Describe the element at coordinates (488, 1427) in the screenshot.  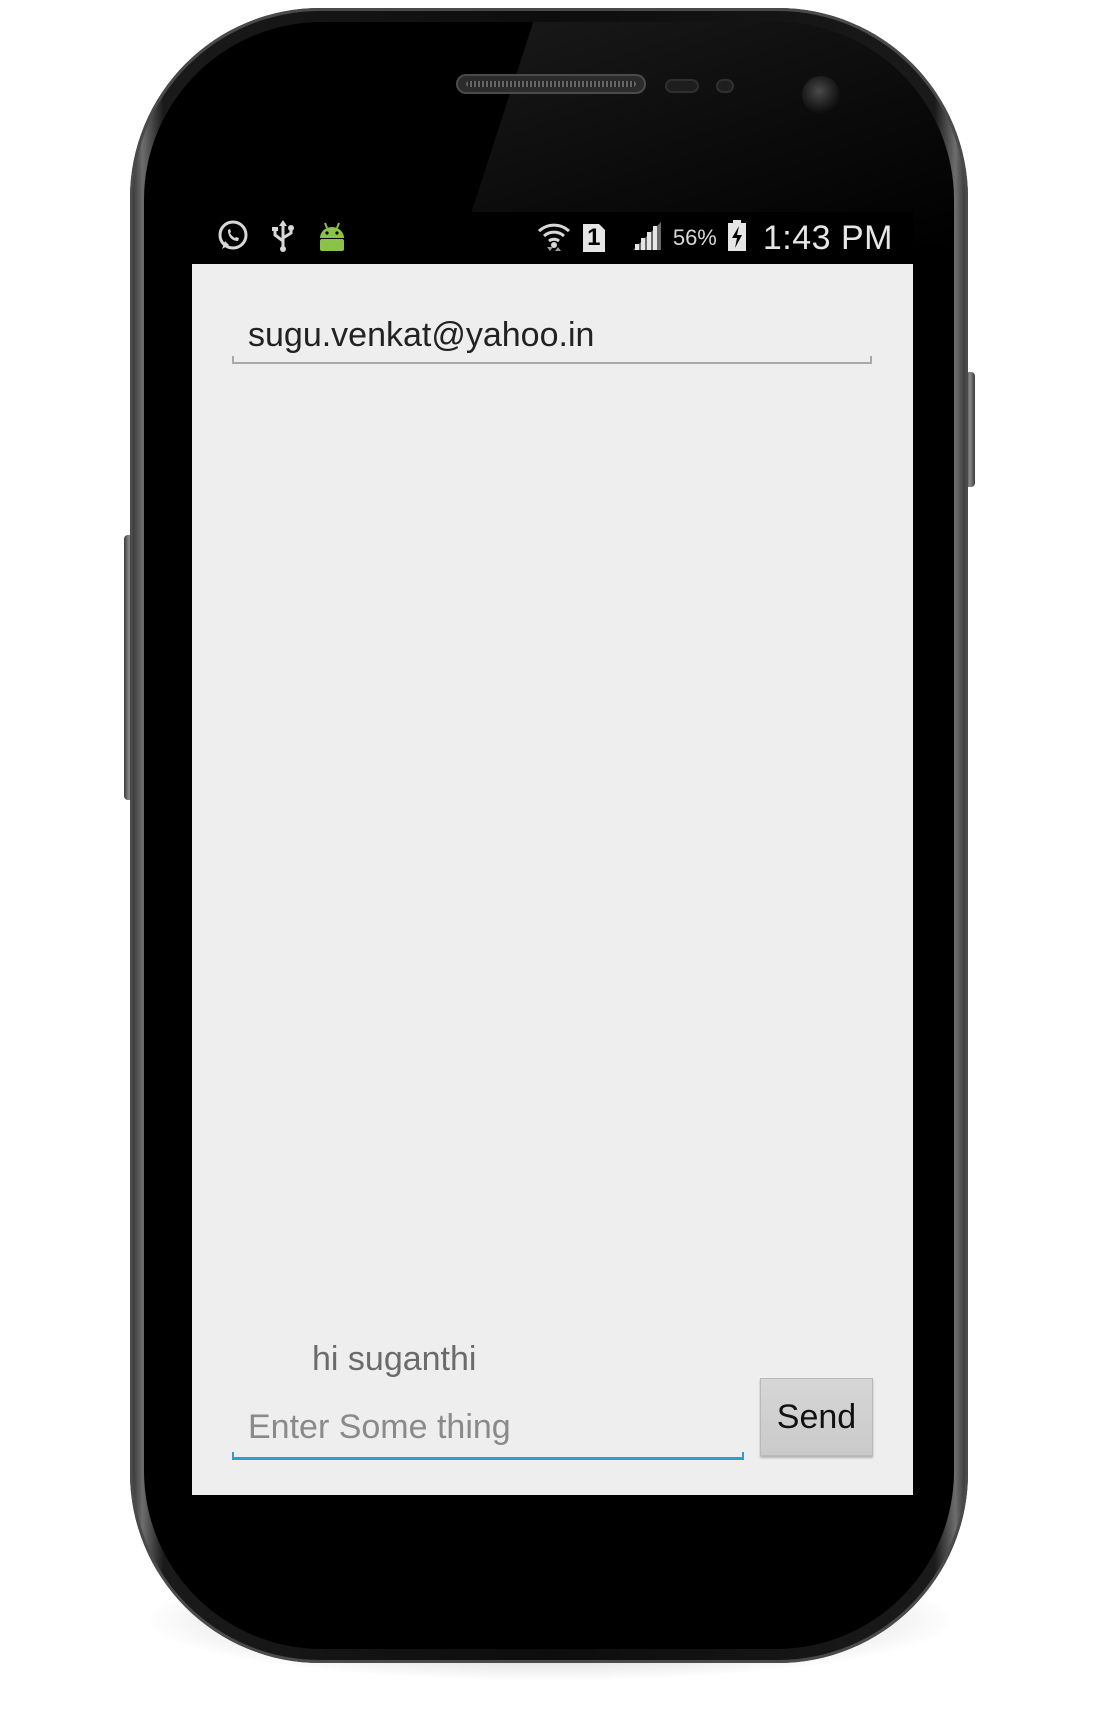
I see `message-input` at that location.